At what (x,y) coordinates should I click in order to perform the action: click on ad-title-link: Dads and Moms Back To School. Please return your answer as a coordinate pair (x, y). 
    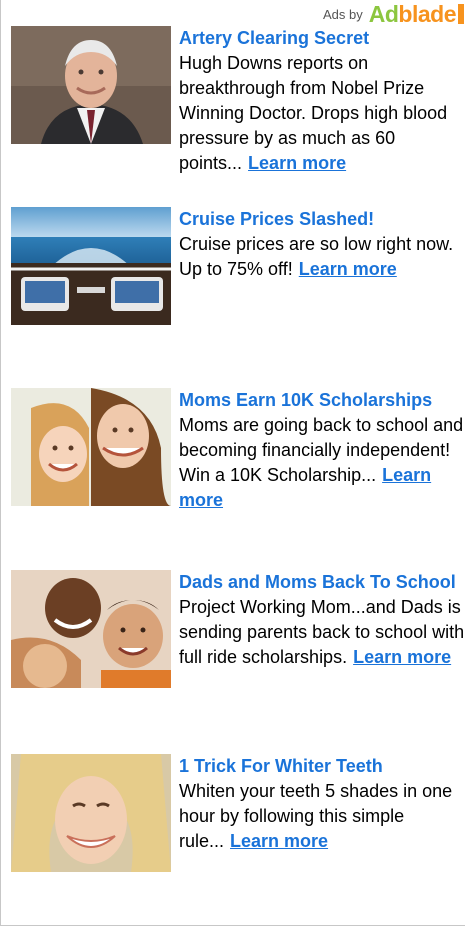
    Looking at the image, I should click on (323, 582).